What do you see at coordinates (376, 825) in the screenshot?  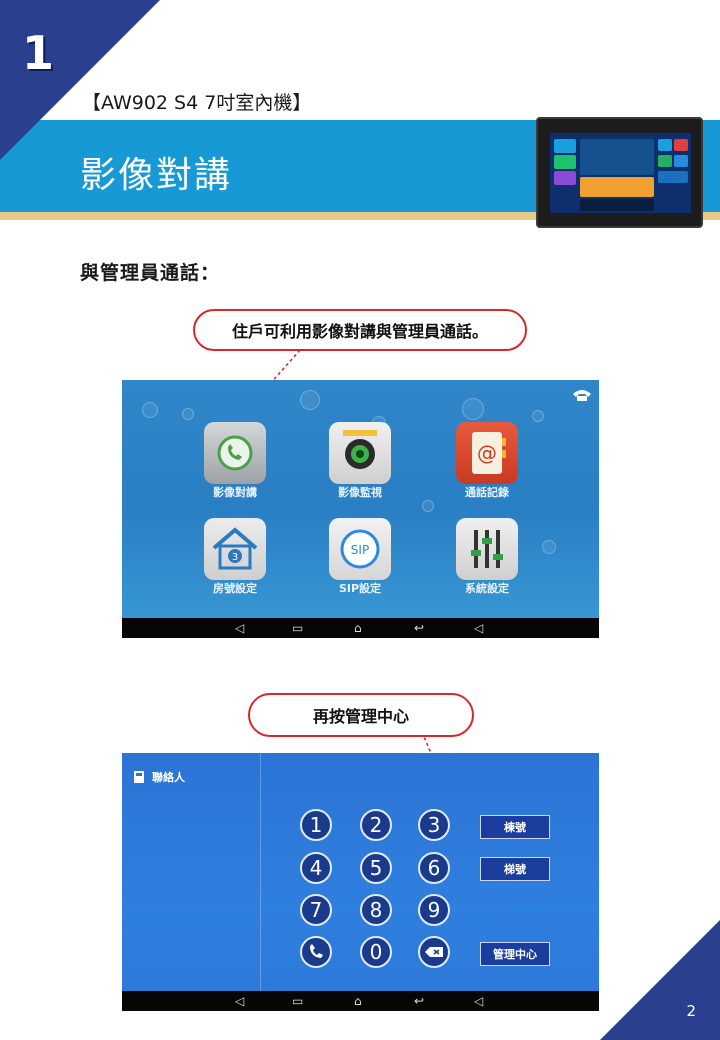 I see `key-2: 2` at bounding box center [376, 825].